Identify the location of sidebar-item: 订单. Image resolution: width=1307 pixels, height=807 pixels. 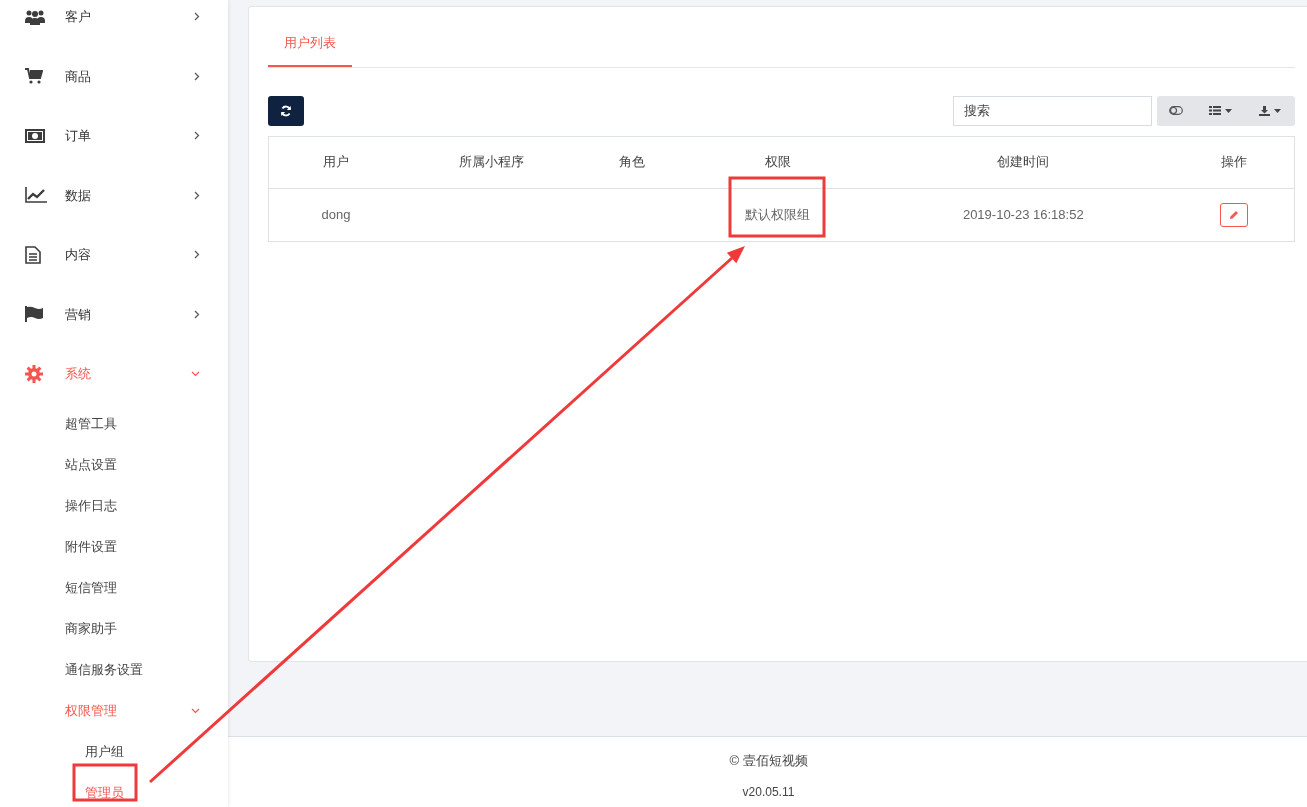
(114, 136).